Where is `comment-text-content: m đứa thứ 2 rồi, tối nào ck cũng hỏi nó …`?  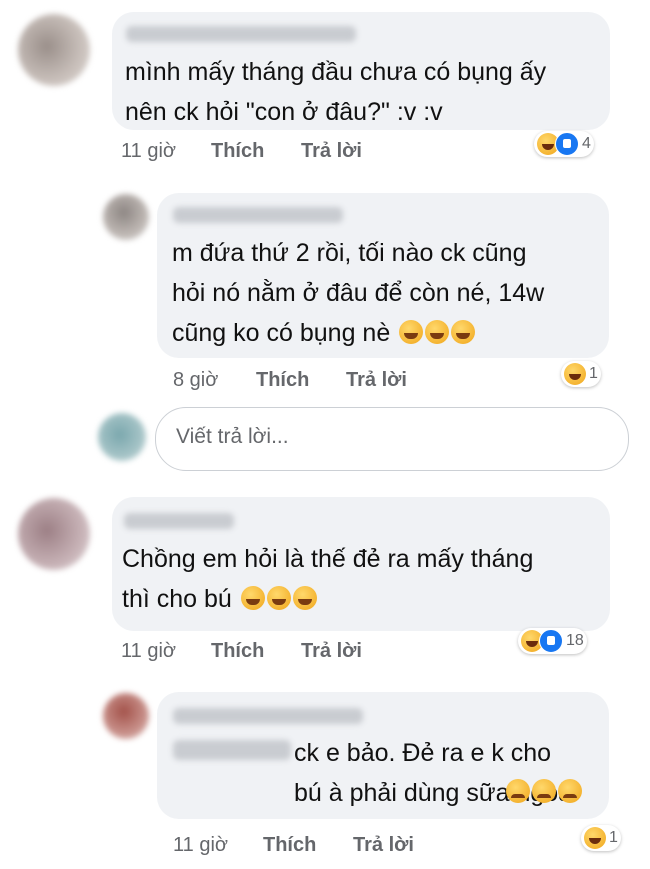 comment-text-content: m đứa thứ 2 rồi, tối nào ck cũng hỏi nó … is located at coordinates (358, 293).